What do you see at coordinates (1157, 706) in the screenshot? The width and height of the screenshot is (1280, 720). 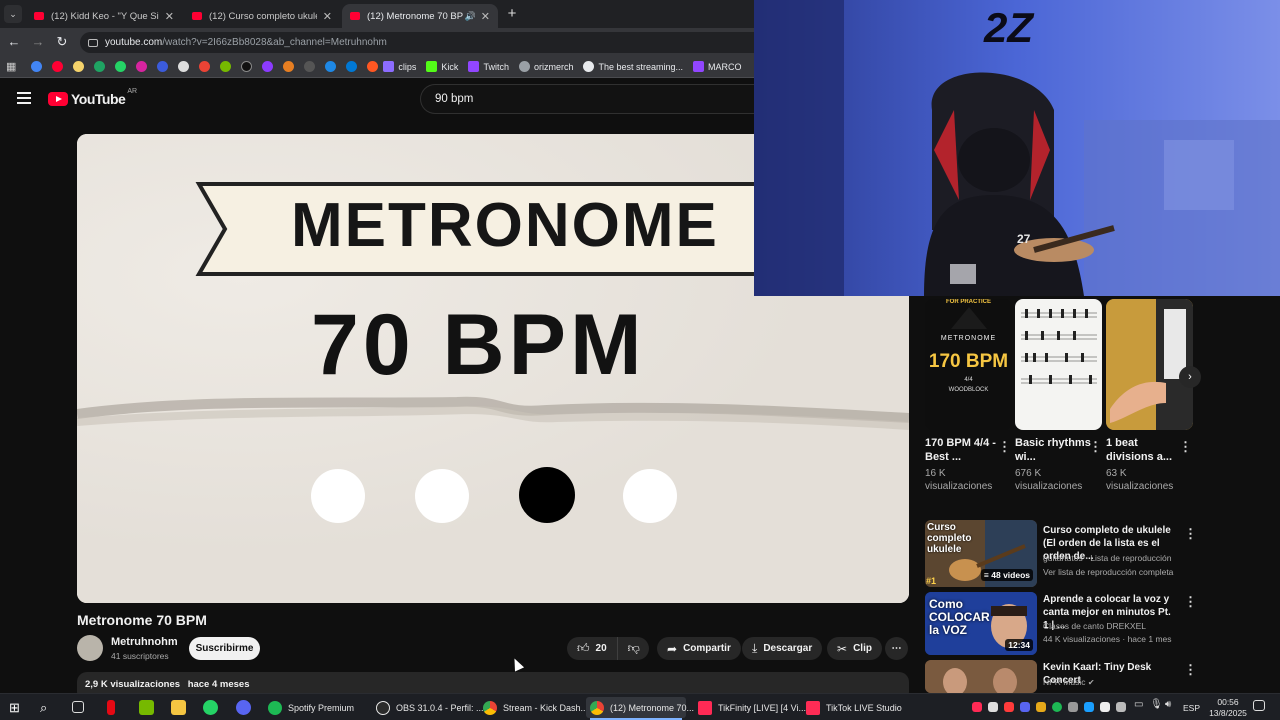 I see `microphone-icon: 🎙︎` at bounding box center [1157, 706].